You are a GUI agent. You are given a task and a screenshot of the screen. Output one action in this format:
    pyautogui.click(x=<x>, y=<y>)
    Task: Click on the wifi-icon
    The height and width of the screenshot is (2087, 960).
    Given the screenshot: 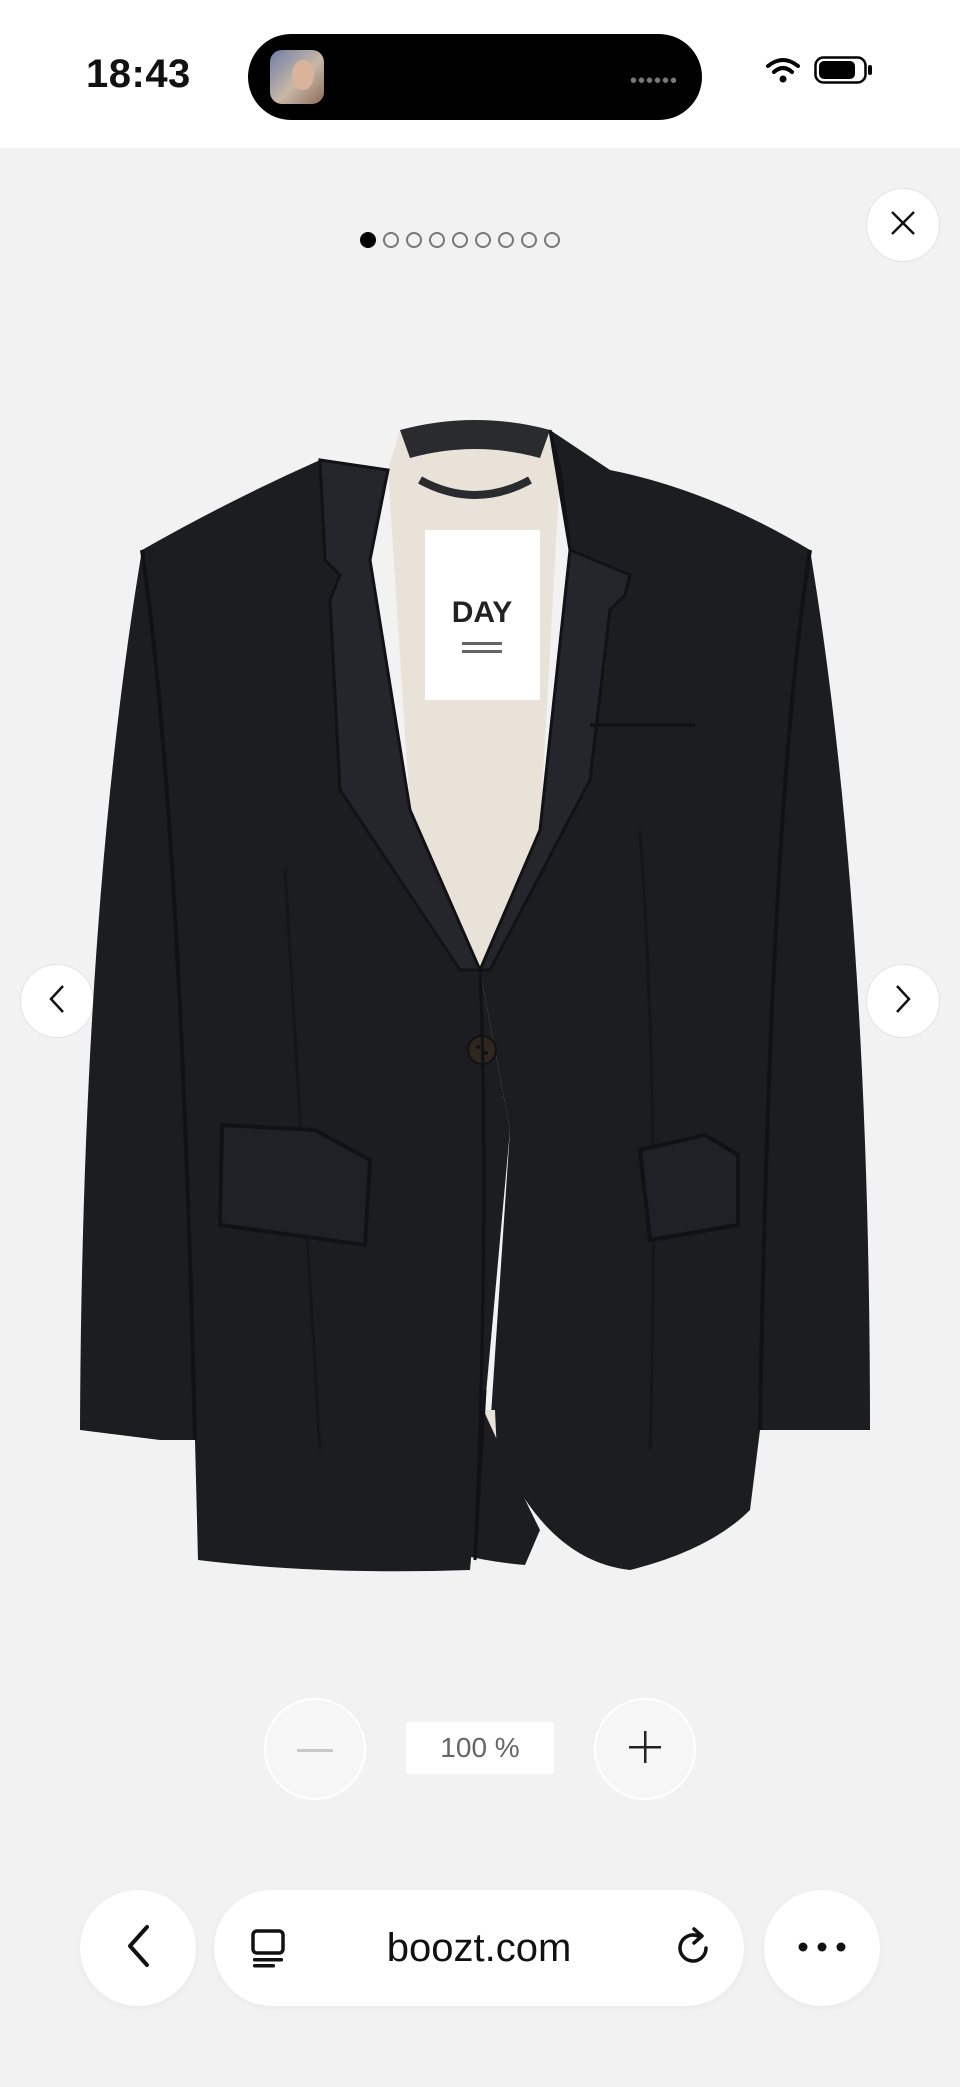 What is the action you would take?
    pyautogui.click(x=783, y=70)
    